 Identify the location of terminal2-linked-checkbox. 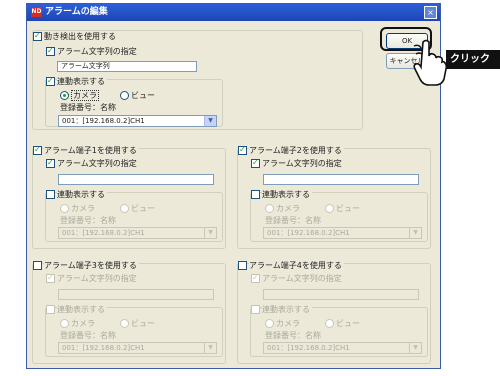
(255, 194).